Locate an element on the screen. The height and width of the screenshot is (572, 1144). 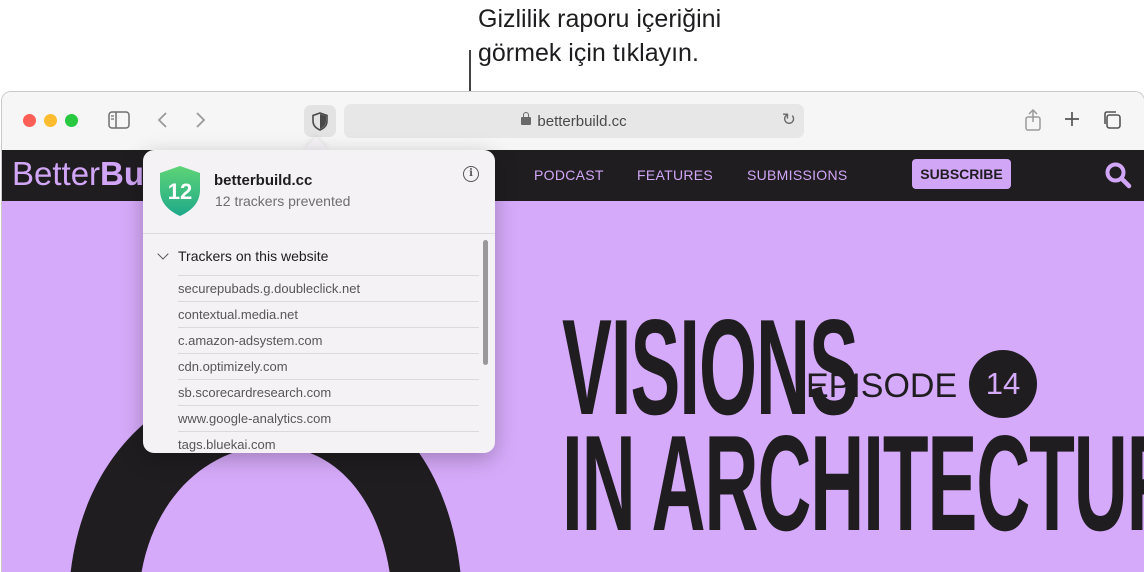
privacy-shield-icon is located at coordinates (320, 121).